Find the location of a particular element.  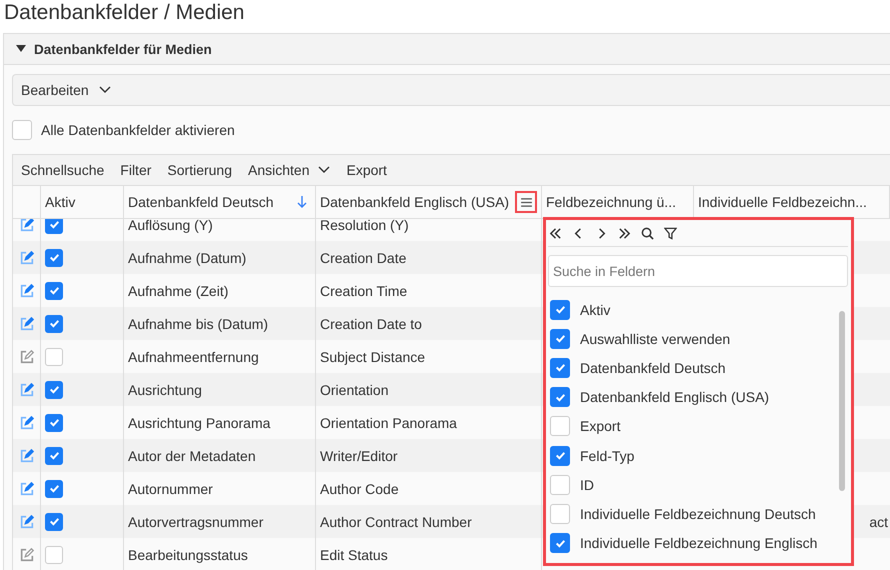

table-cell: Author Contract Number is located at coordinates (396, 522).